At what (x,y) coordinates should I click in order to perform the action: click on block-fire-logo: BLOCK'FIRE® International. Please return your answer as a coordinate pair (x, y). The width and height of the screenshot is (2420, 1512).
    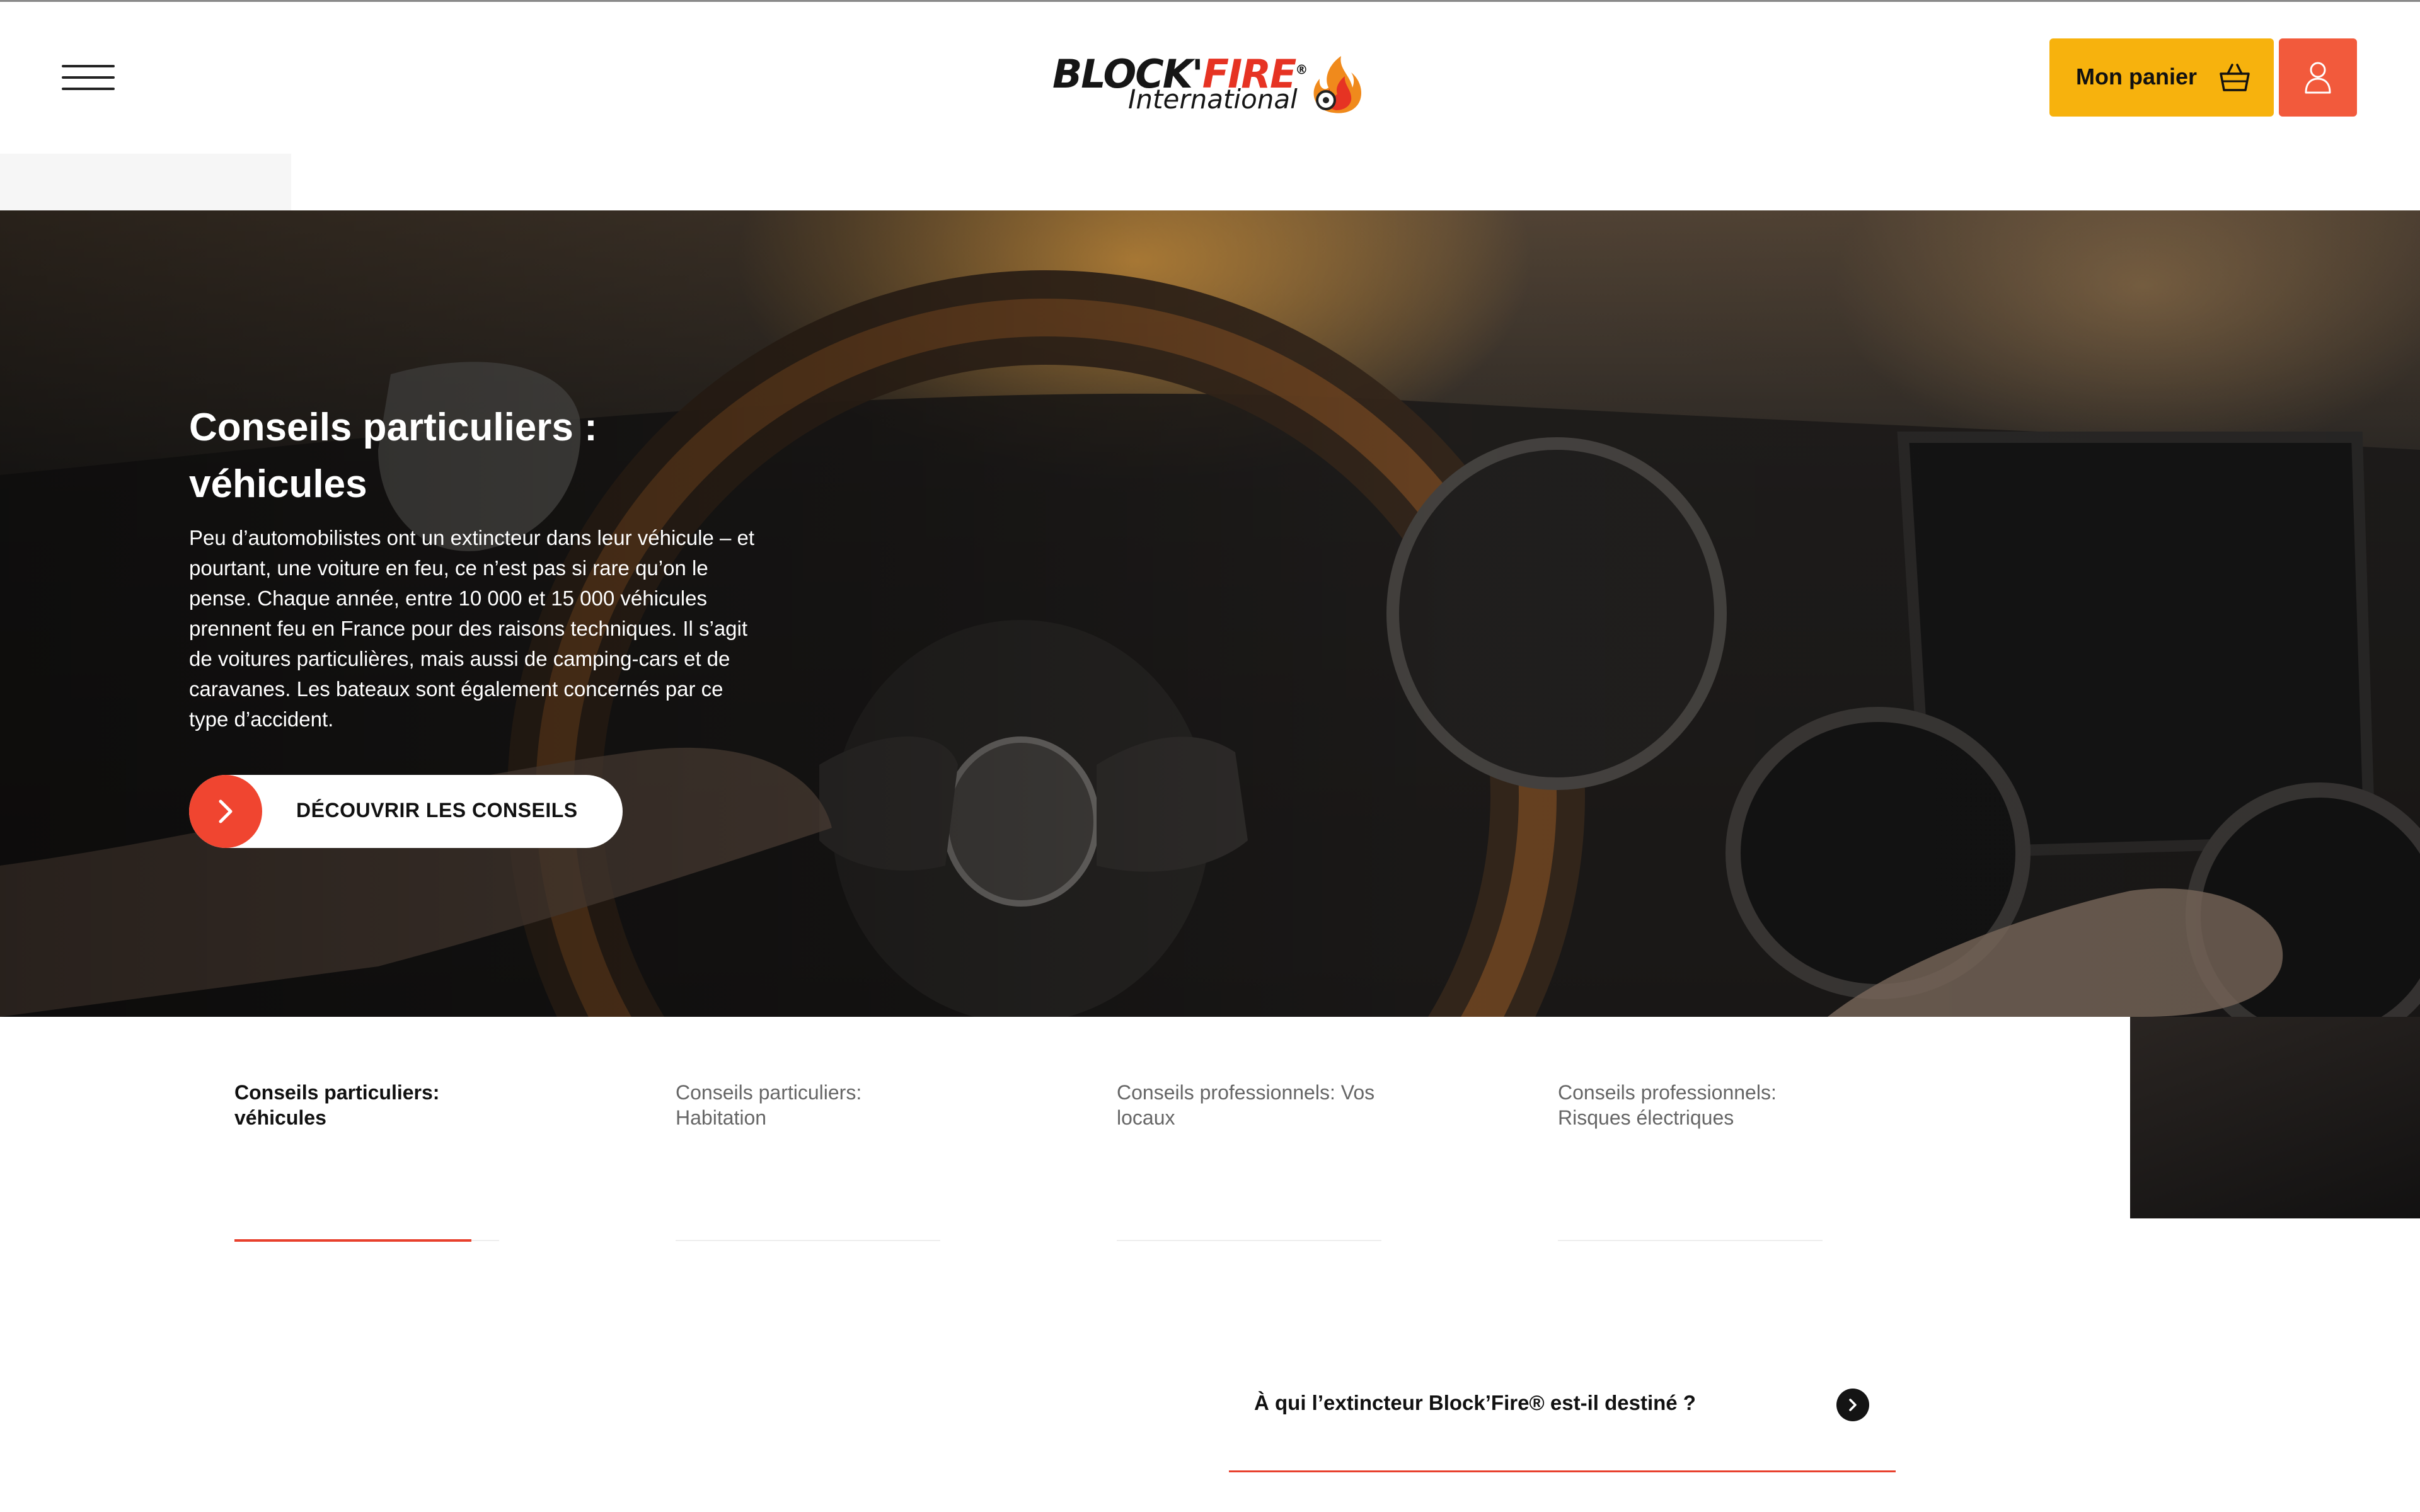
    Looking at the image, I should click on (1210, 84).